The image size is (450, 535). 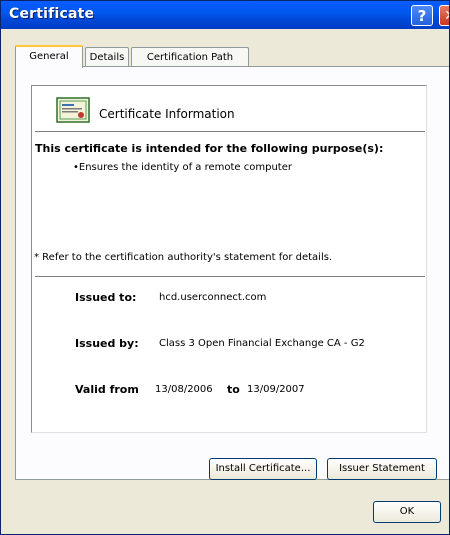 What do you see at coordinates (382, 469) in the screenshot?
I see `issuer-statement-button: Issuer Statement` at bounding box center [382, 469].